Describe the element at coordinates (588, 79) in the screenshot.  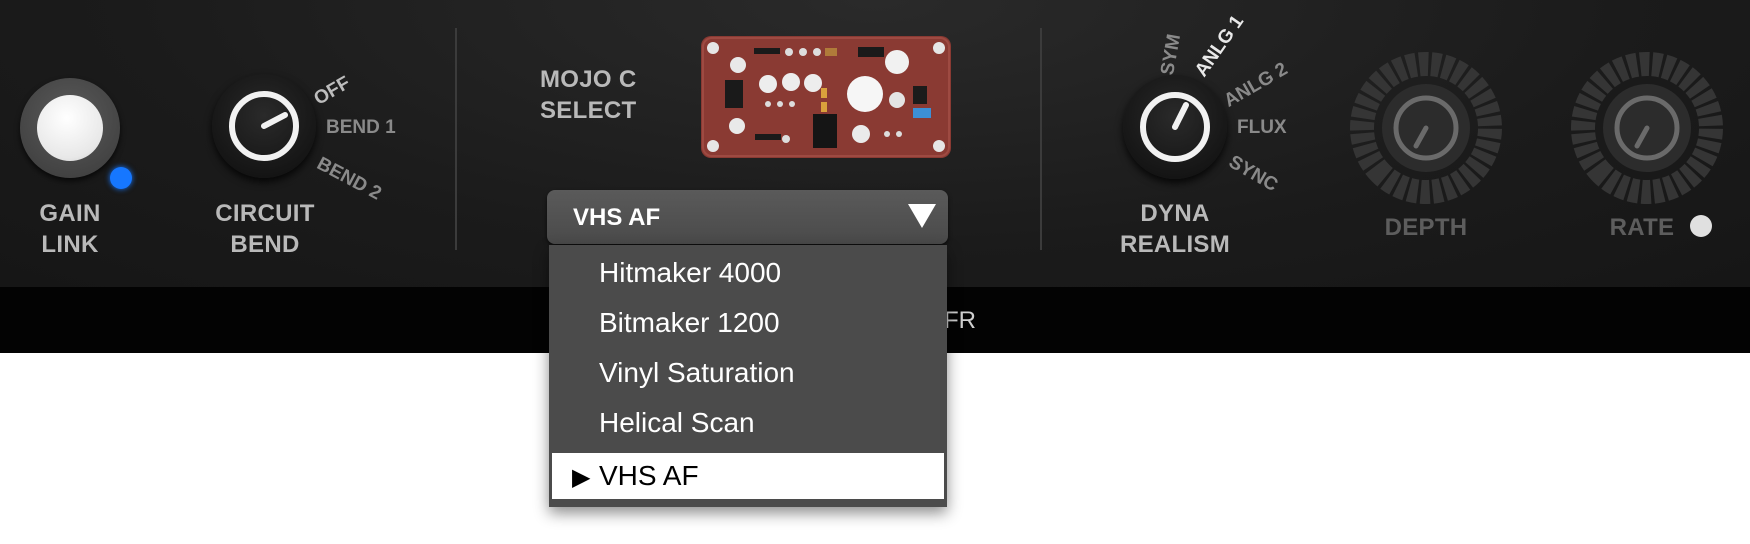
I see `mojo-label-line1: MOJO C` at that location.